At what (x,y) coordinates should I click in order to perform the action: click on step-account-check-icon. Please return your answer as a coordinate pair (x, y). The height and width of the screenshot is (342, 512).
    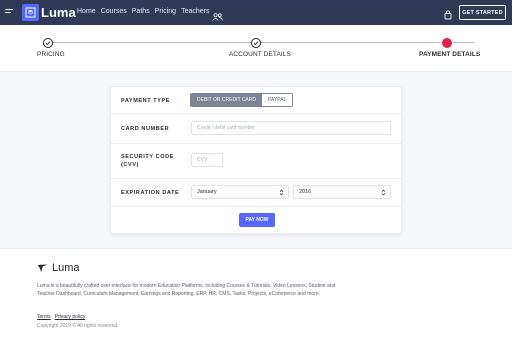
    Looking at the image, I should click on (256, 43).